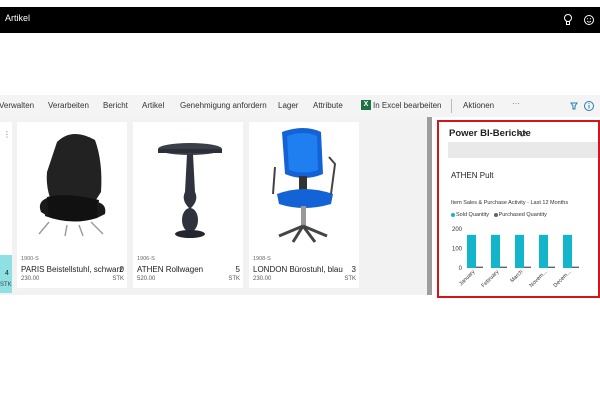 This screenshot has height=420, width=600. What do you see at coordinates (18, 18) in the screenshot?
I see `app-title: Artikel` at bounding box center [18, 18].